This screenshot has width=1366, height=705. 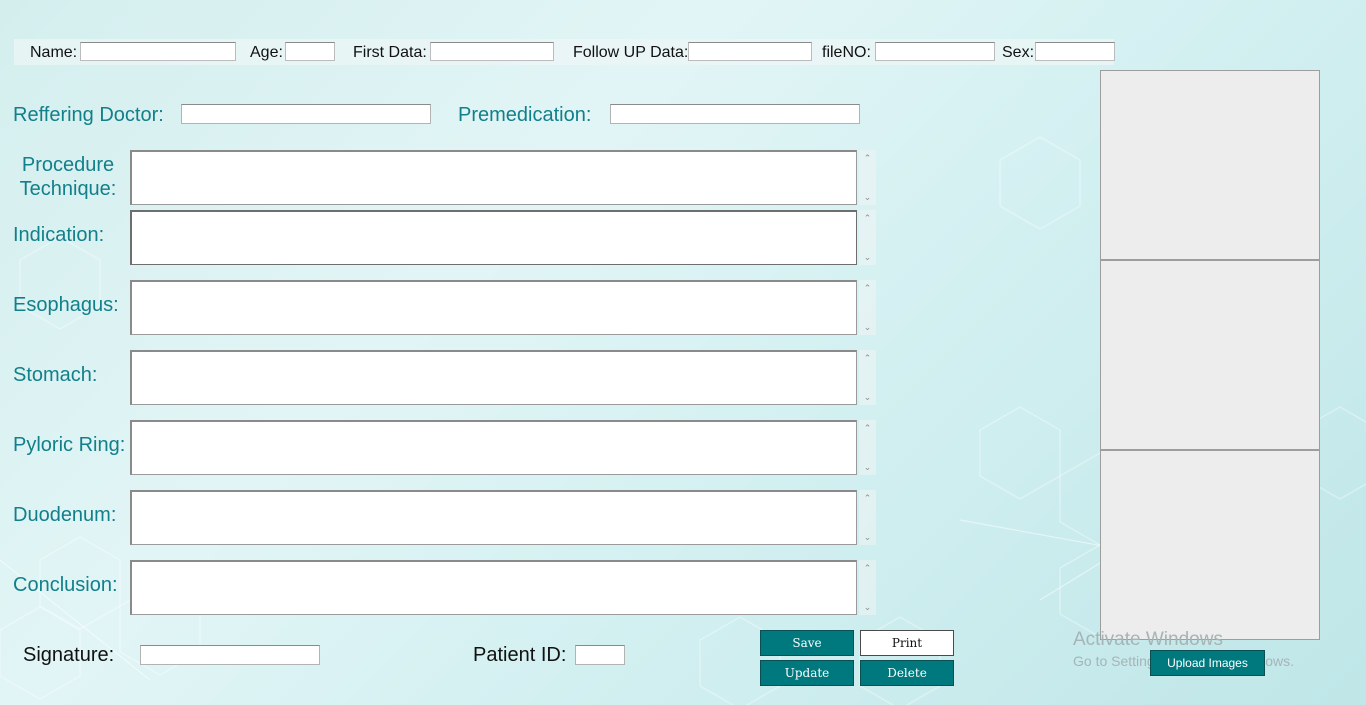 I want to click on pyloric-ring-scrollbar: ⌃ ⌄, so click(x=867, y=447).